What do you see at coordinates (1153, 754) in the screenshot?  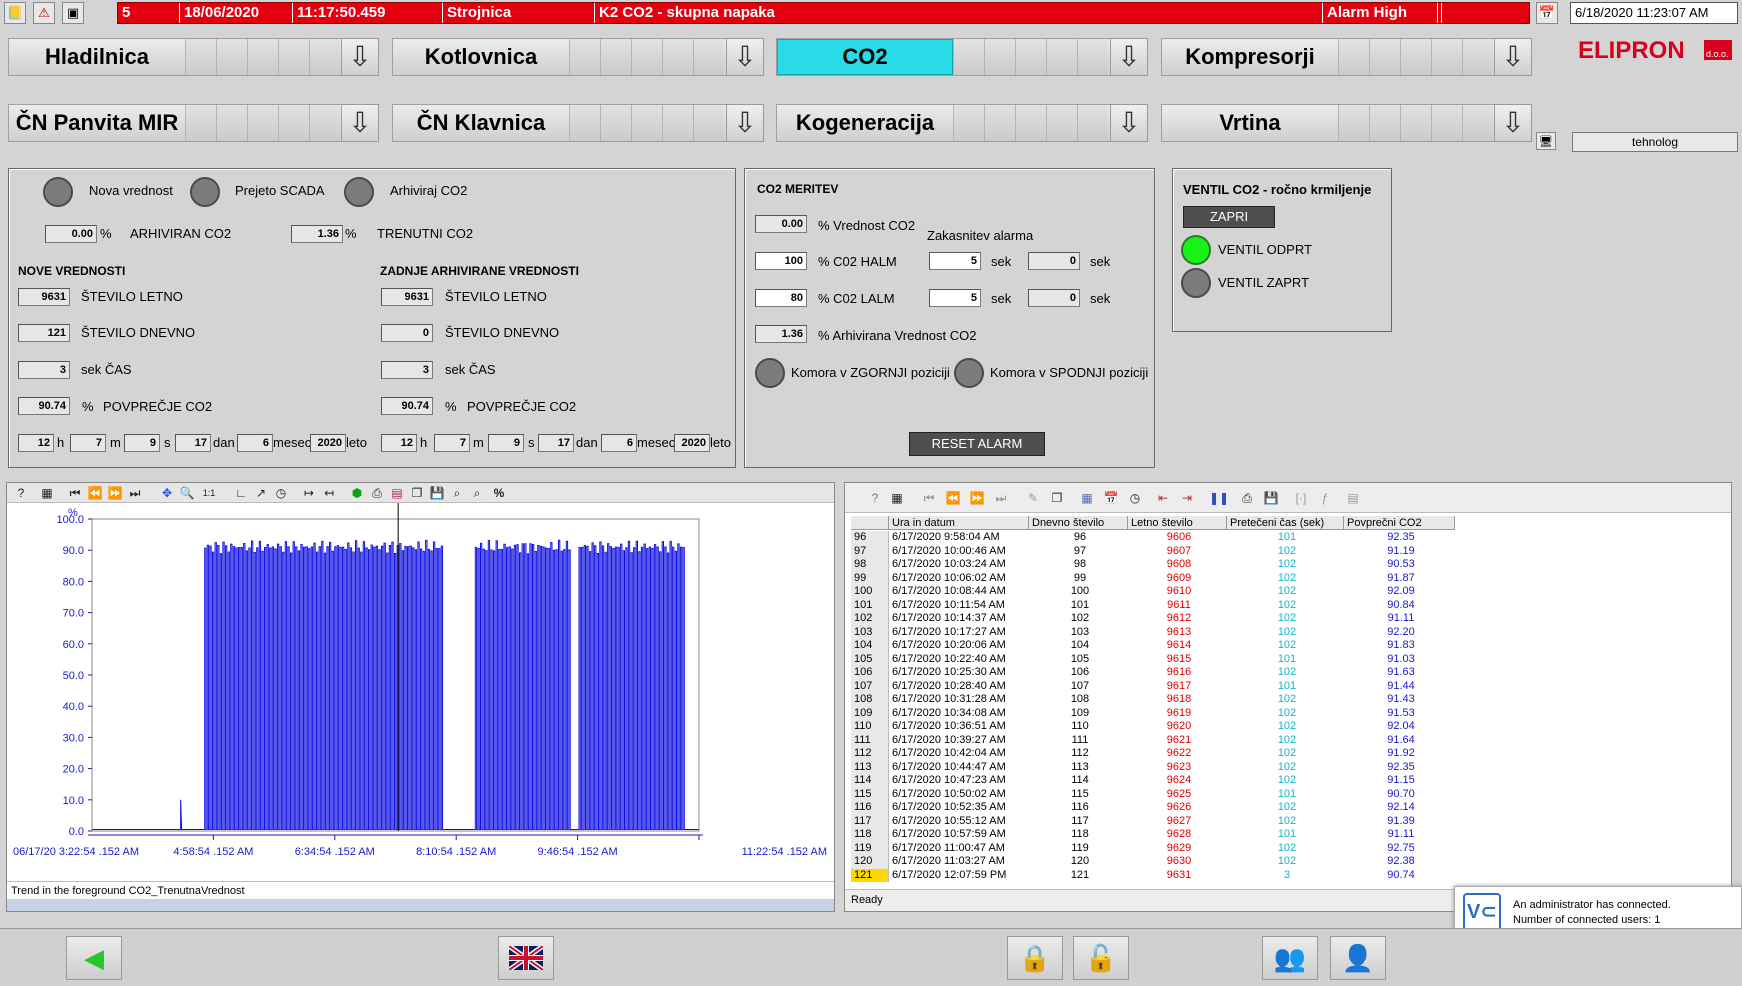 I see `table-row: 112 6/17/2020 10:42:04 AM 112 9622 102 91.92` at bounding box center [1153, 754].